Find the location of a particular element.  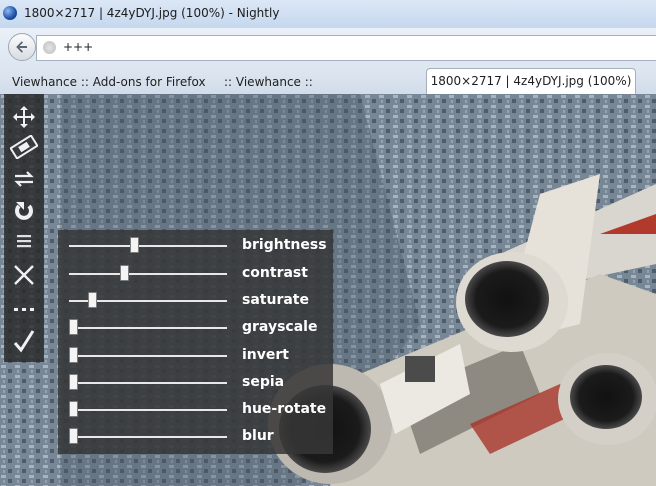

filter-row-saturate: saturate is located at coordinates (195, 301).